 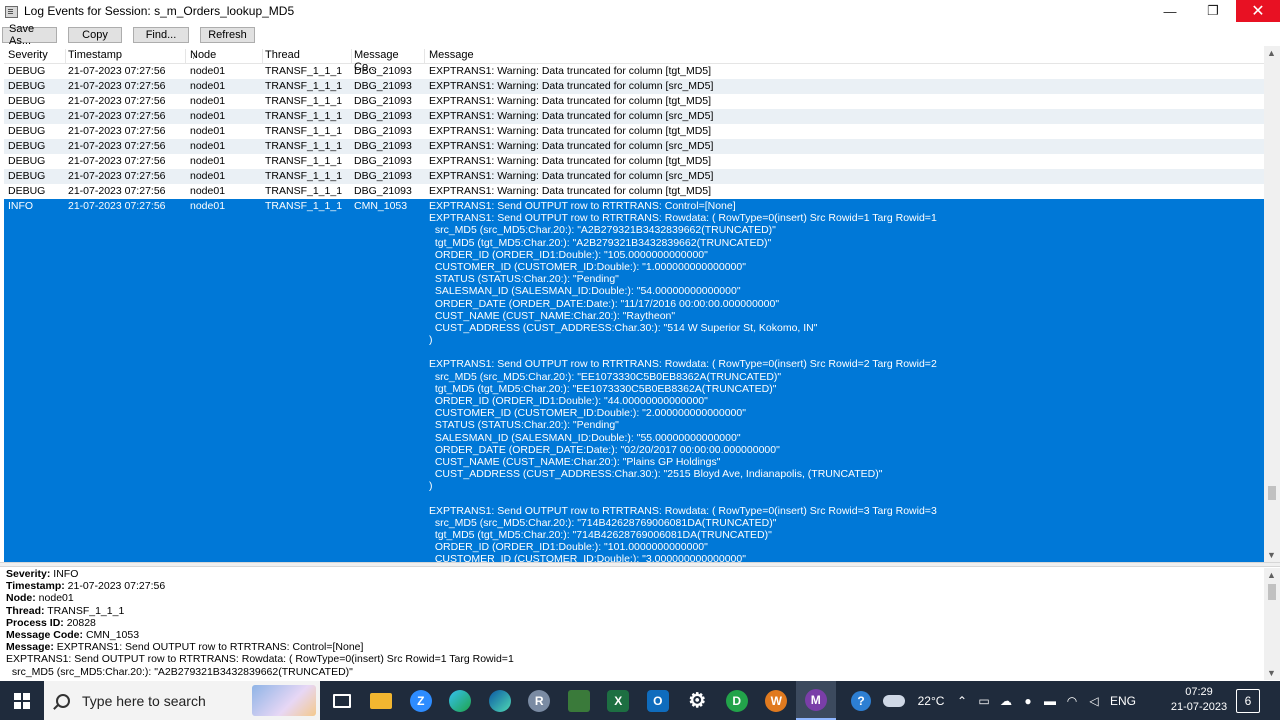 I want to click on refresh-button: Refresh, so click(x=227, y=35).